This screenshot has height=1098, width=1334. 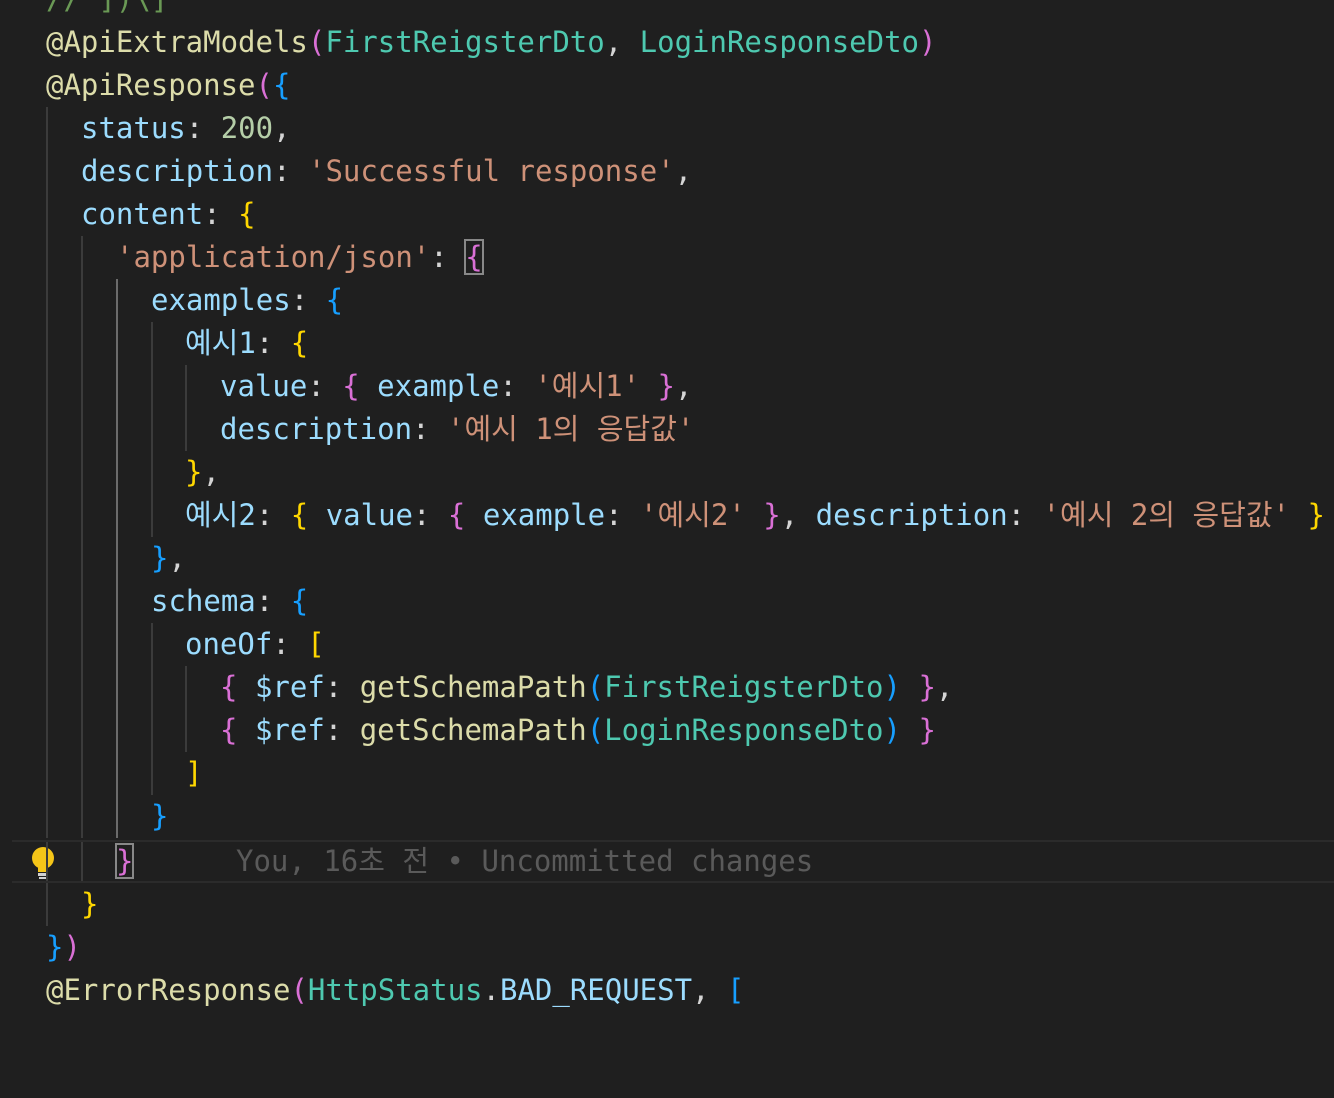 I want to click on bracket-match: }, so click(x=124, y=861).